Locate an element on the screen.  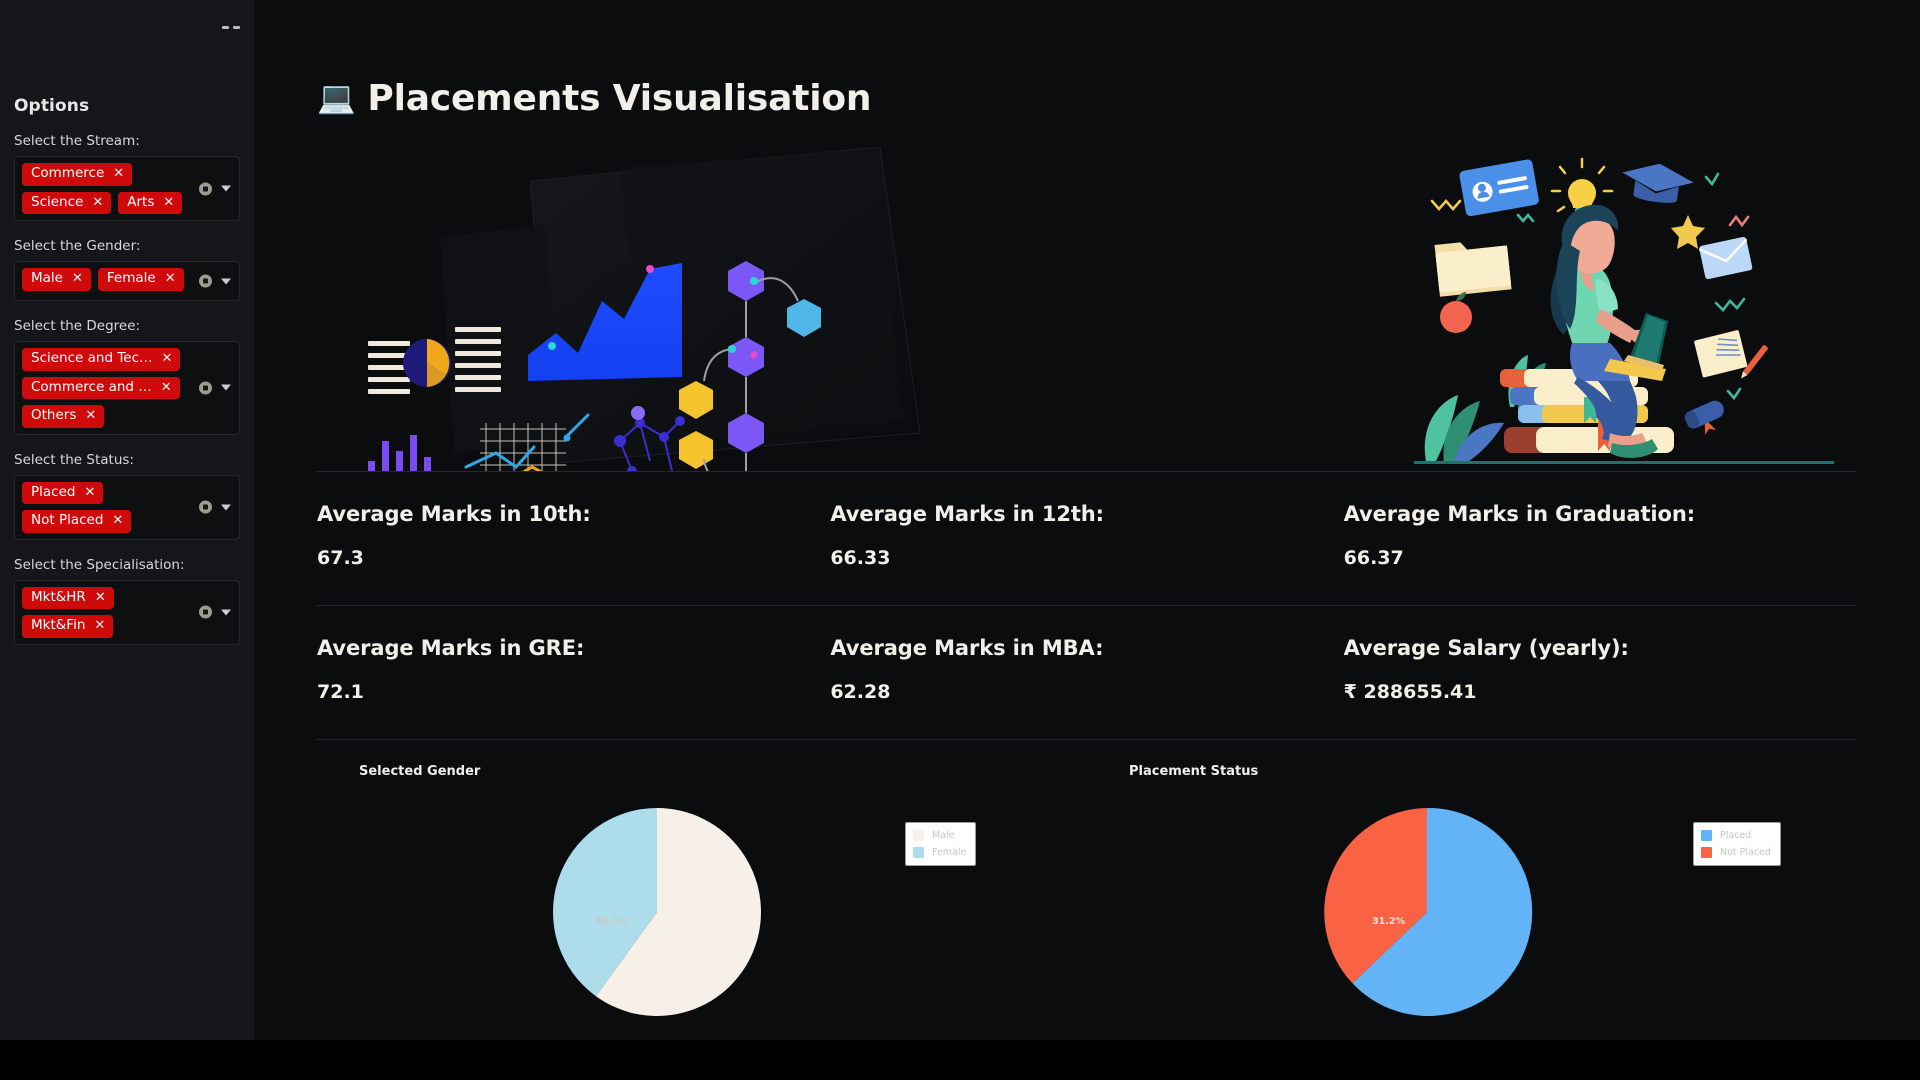
chip-gender-1: Female ✕ is located at coordinates (140, 279).